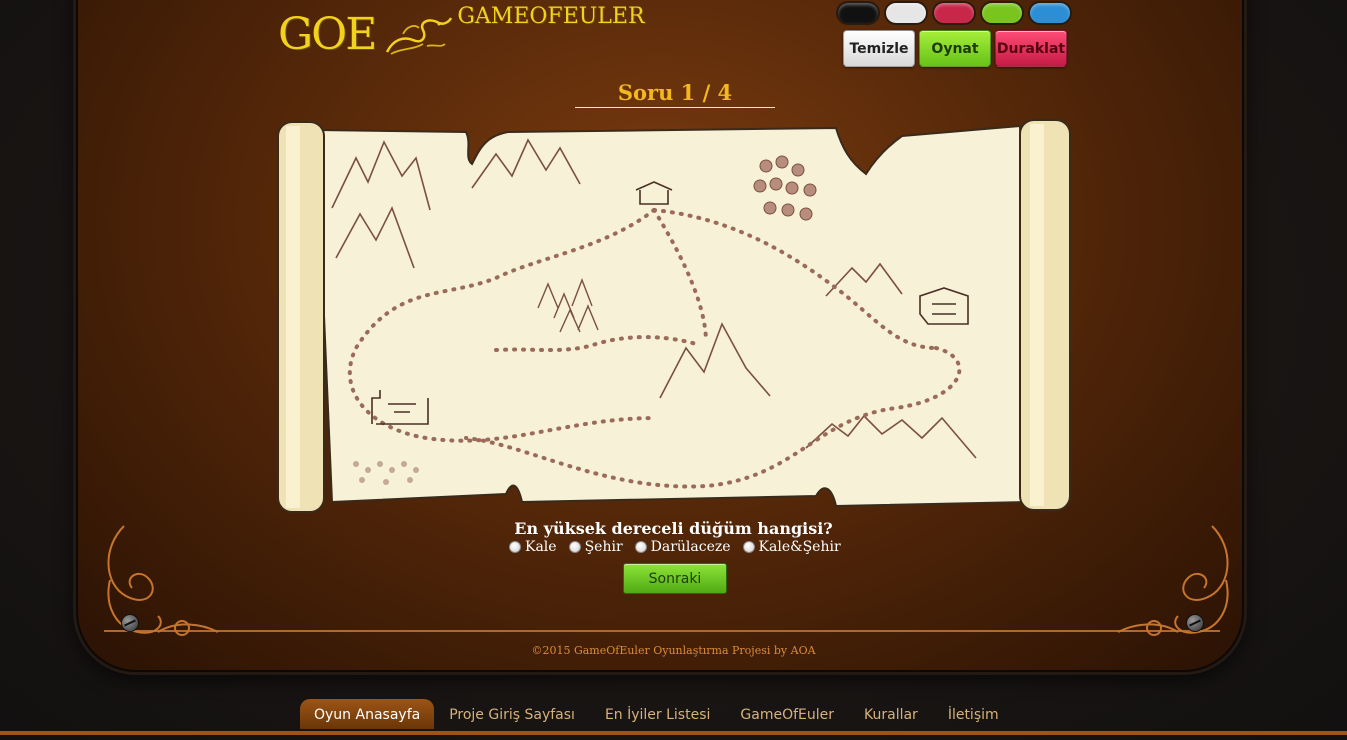  I want to click on game-logo: GOE GAMEOFEULER, so click(461, 32).